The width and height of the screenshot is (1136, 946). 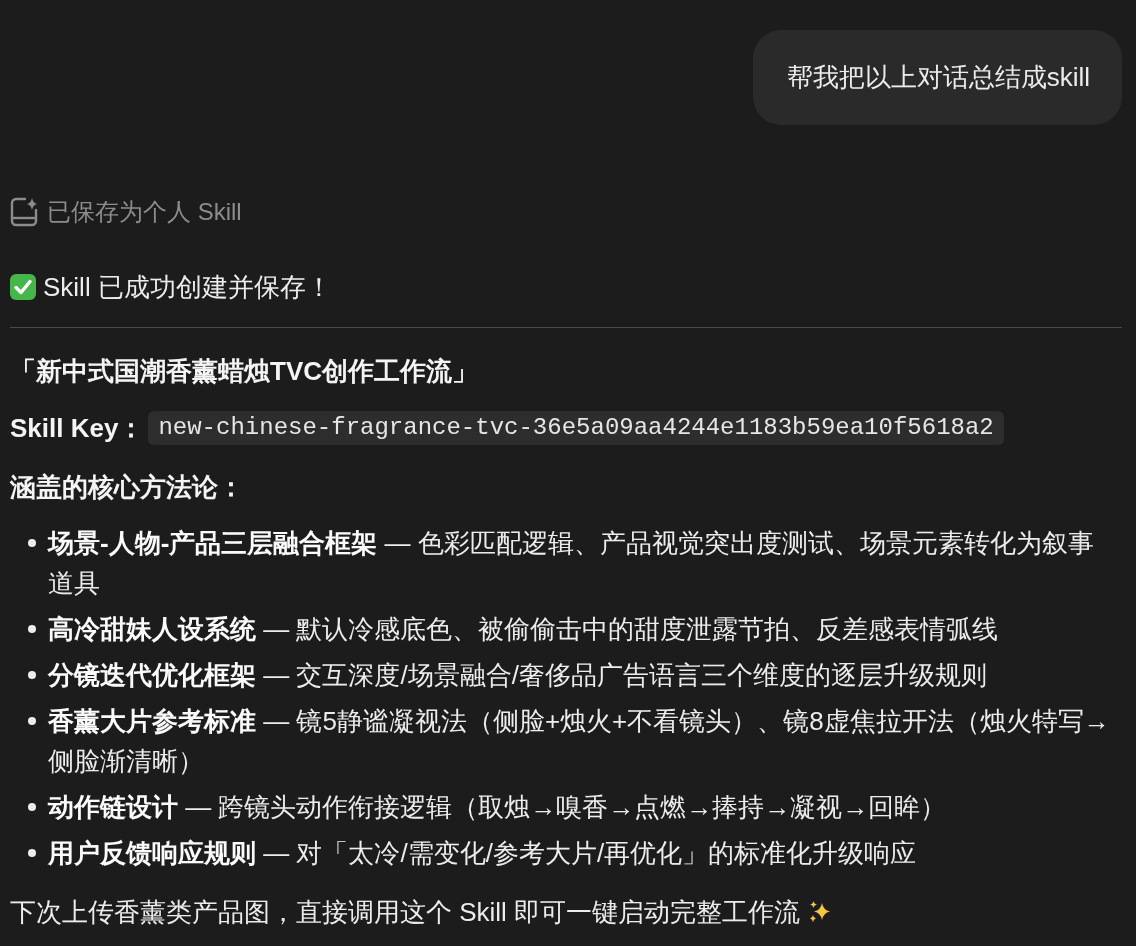 What do you see at coordinates (576, 428) in the screenshot?
I see `skill-key-code: new-chinese-fragrance-tvc-36e5a09aa4244e1183b59ea10f5618a2` at bounding box center [576, 428].